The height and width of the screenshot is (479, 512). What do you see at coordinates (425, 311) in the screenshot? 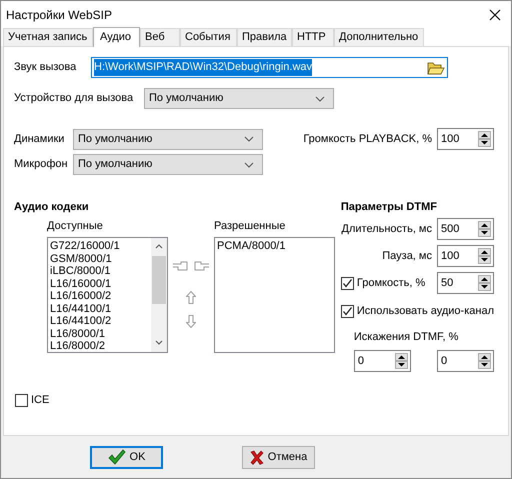
I see `checkbox-label: Использовать аудио-канал` at bounding box center [425, 311].